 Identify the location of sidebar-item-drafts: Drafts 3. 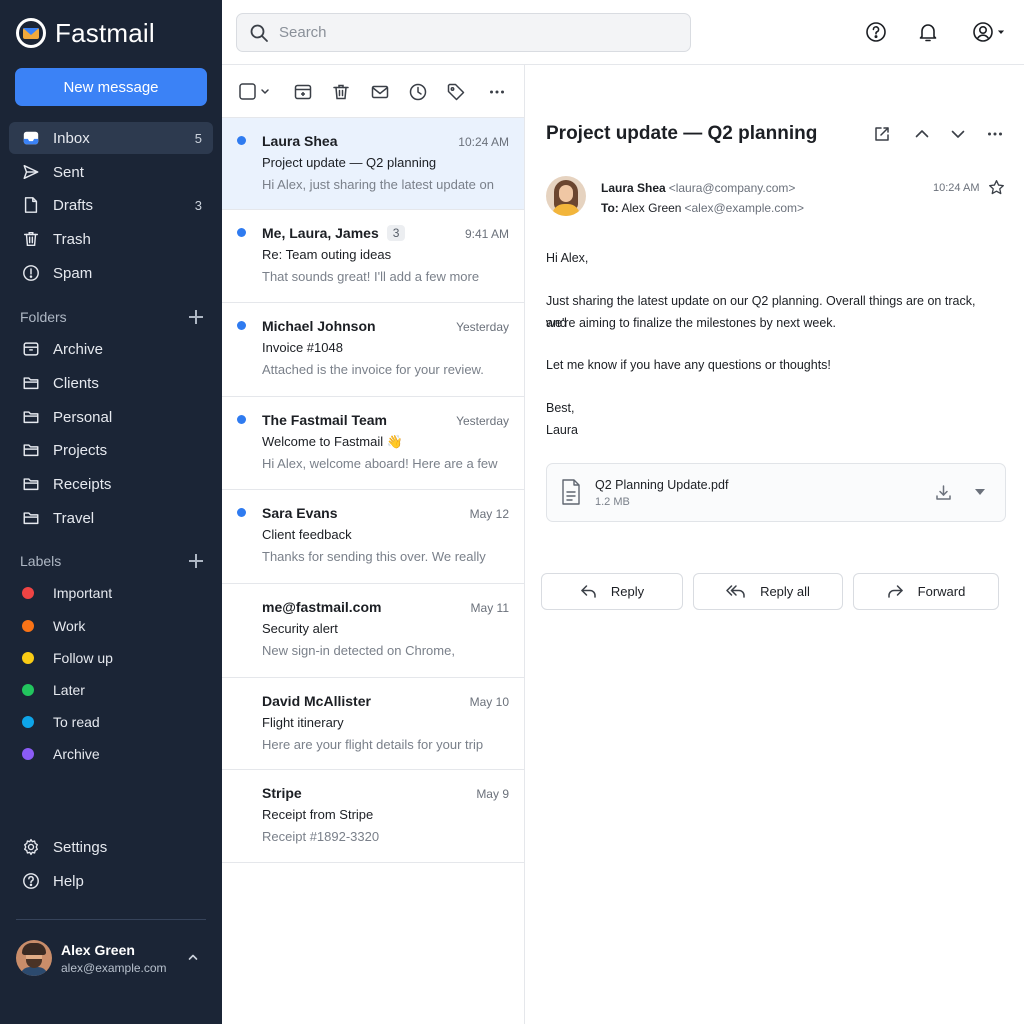
(111, 205).